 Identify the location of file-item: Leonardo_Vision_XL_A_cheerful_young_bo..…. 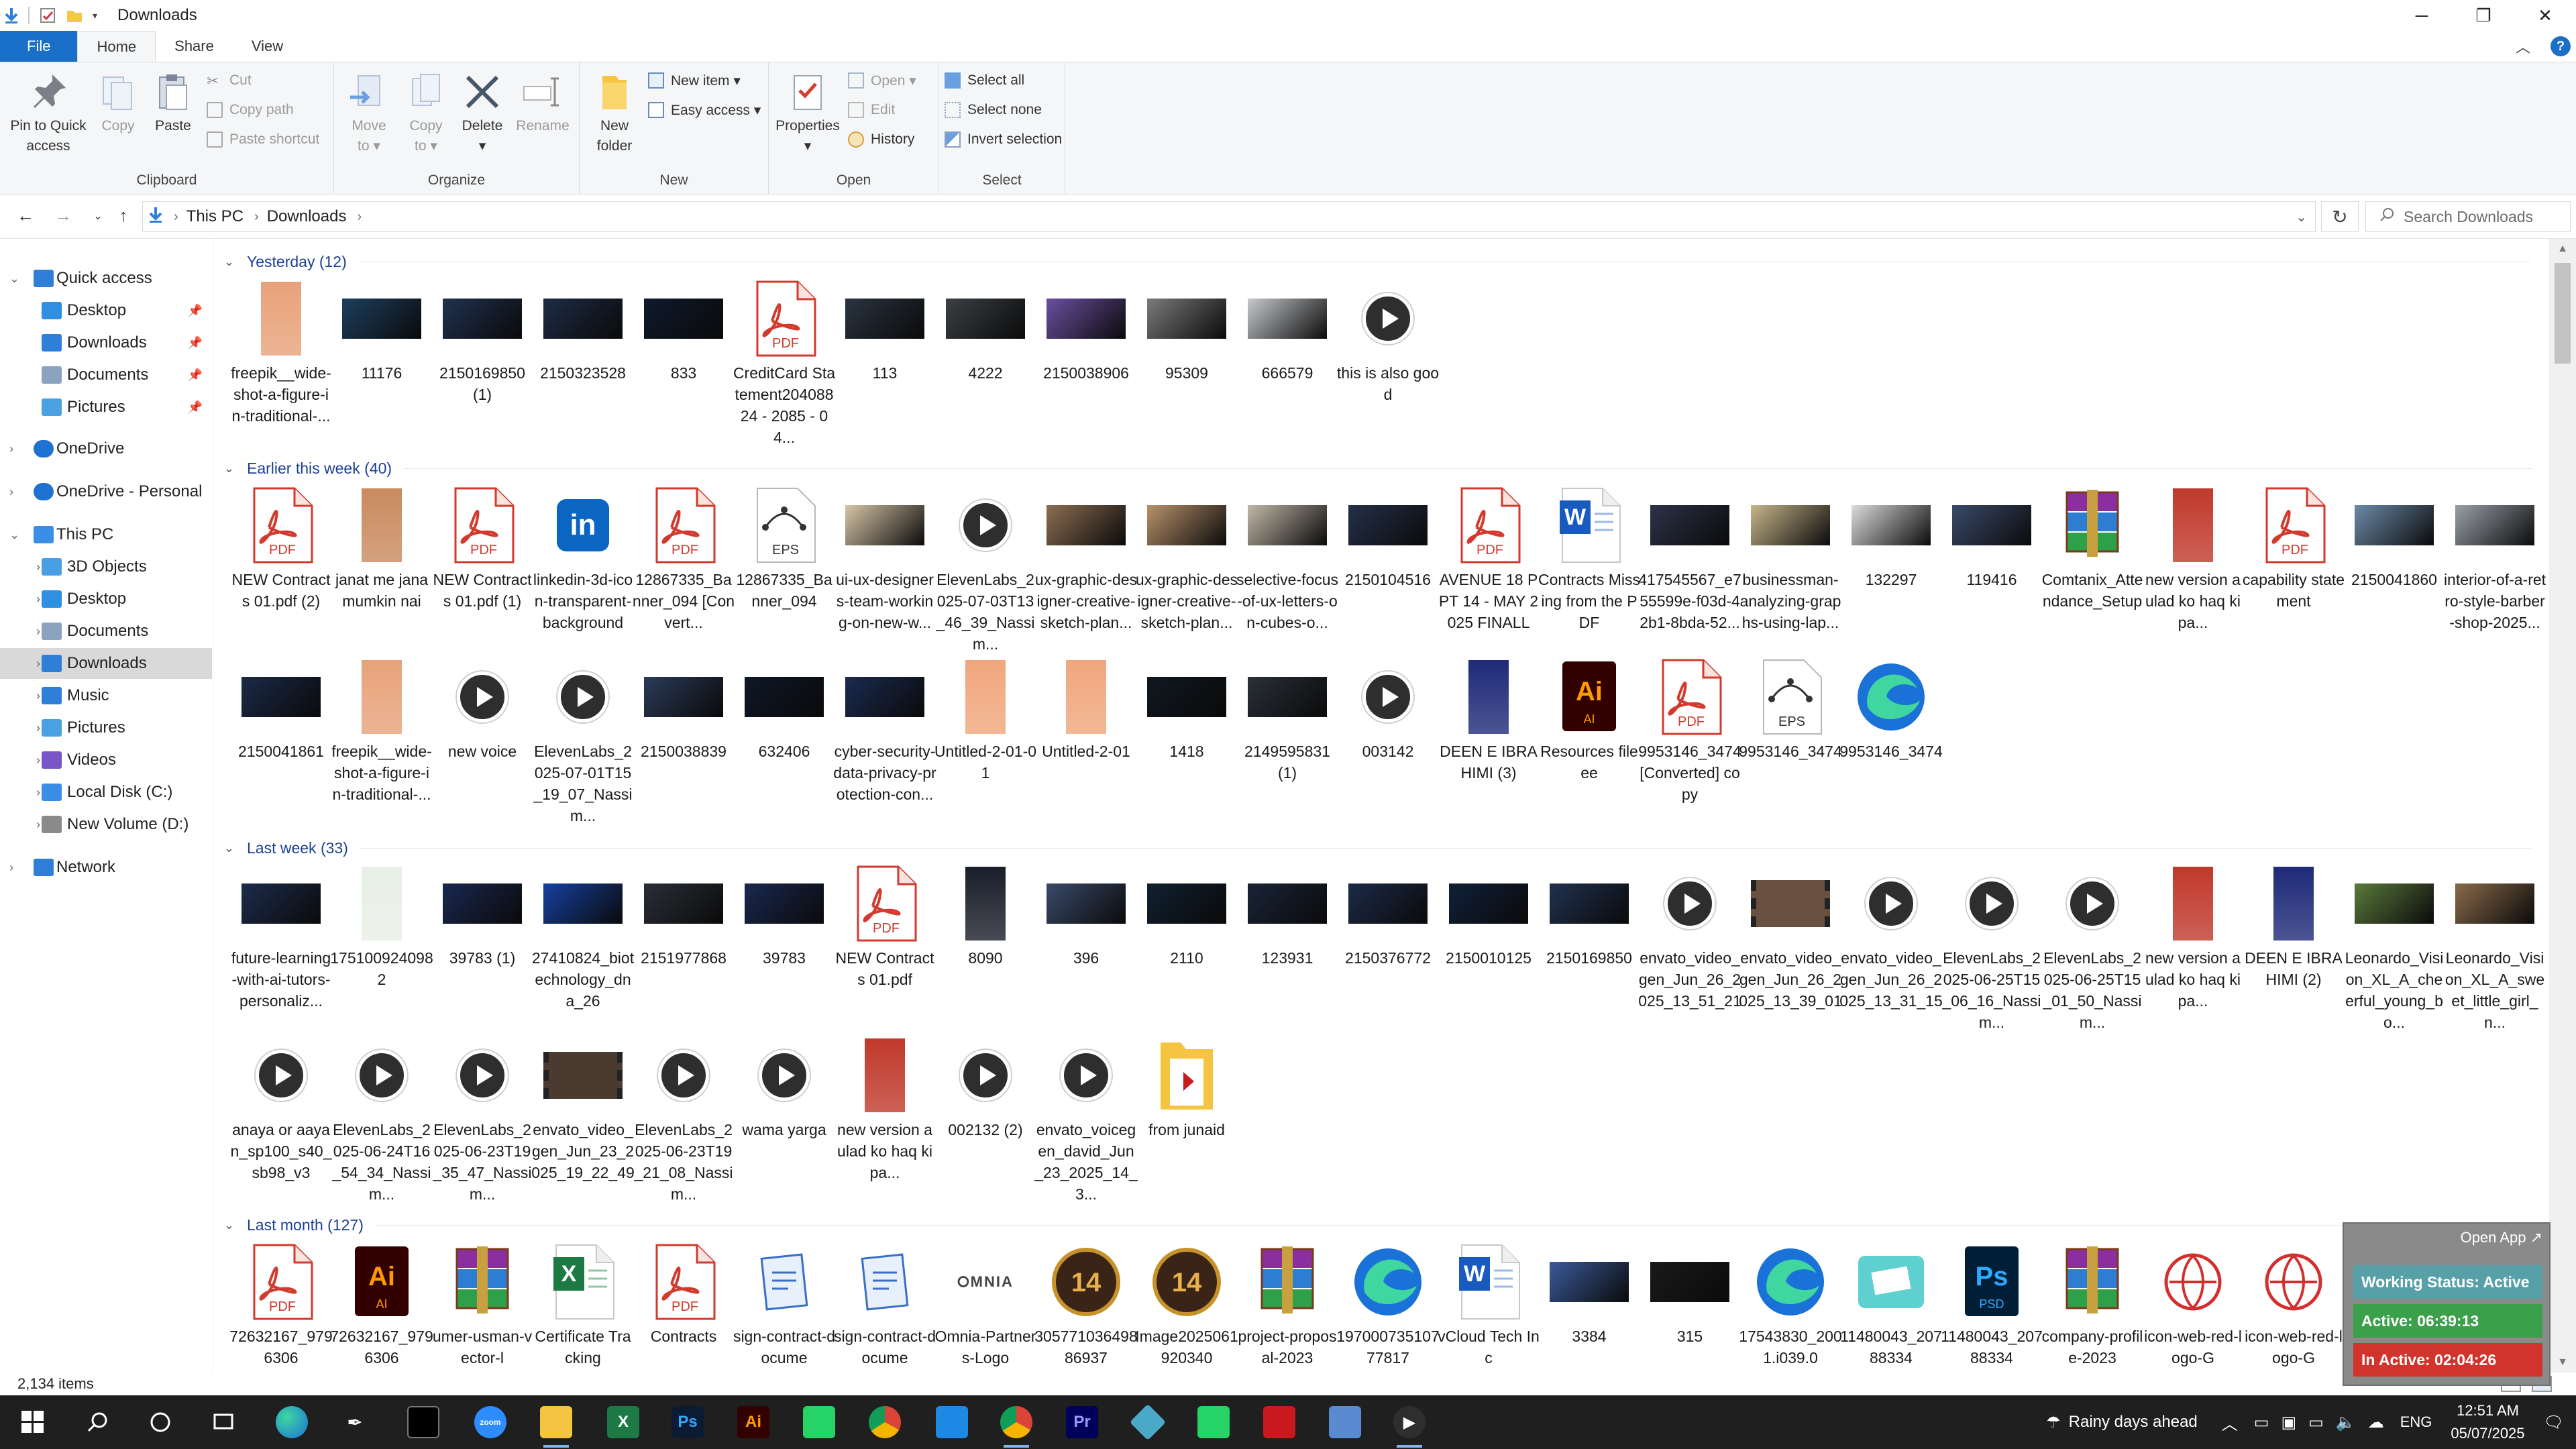
(2394, 948).